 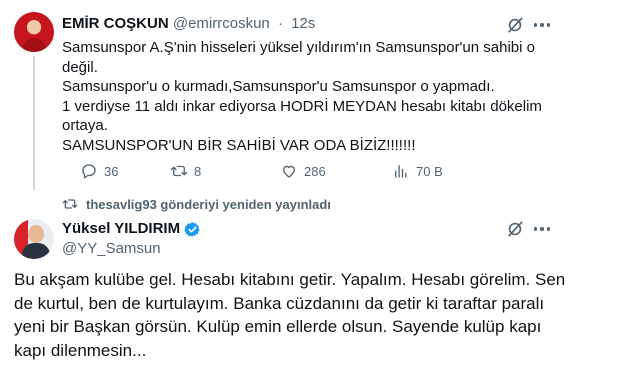 What do you see at coordinates (131, 249) in the screenshot?
I see `author-handle: @YY_Samsun` at bounding box center [131, 249].